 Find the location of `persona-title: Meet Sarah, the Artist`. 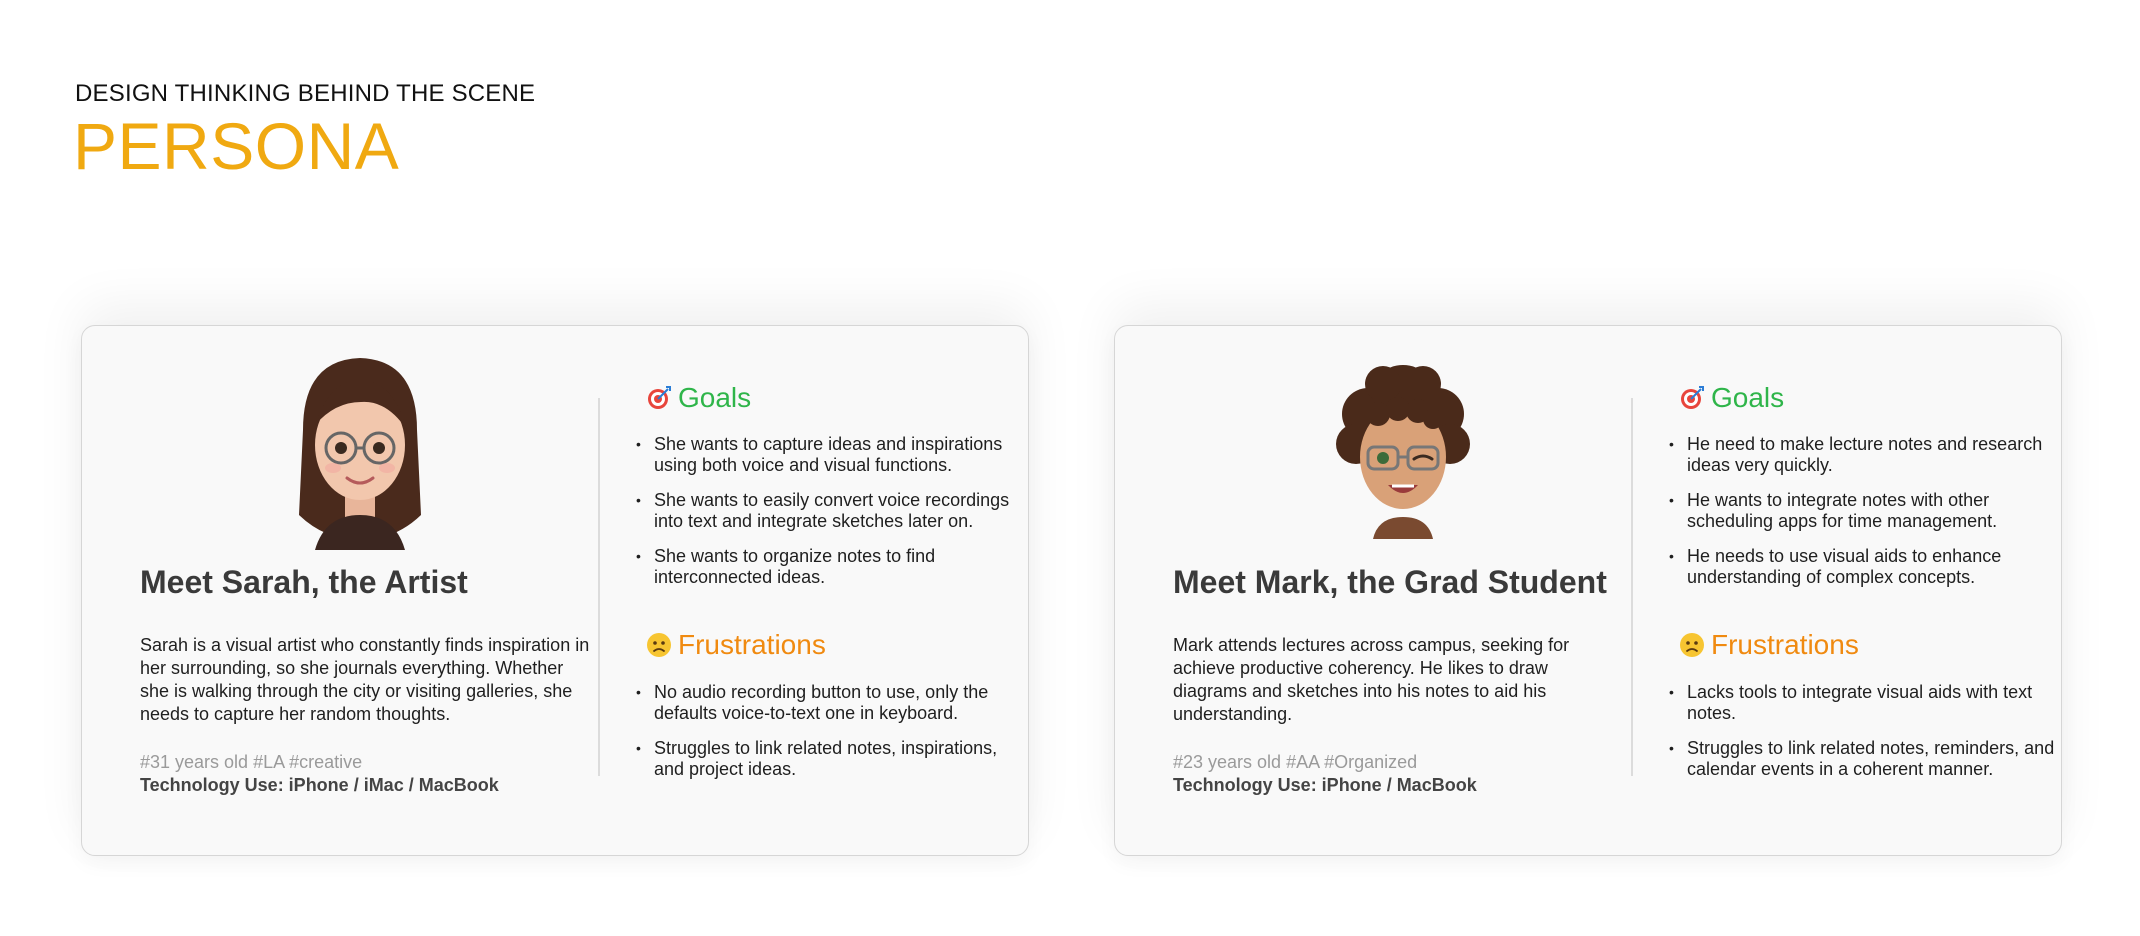

persona-title: Meet Sarah, the Artist is located at coordinates (304, 582).